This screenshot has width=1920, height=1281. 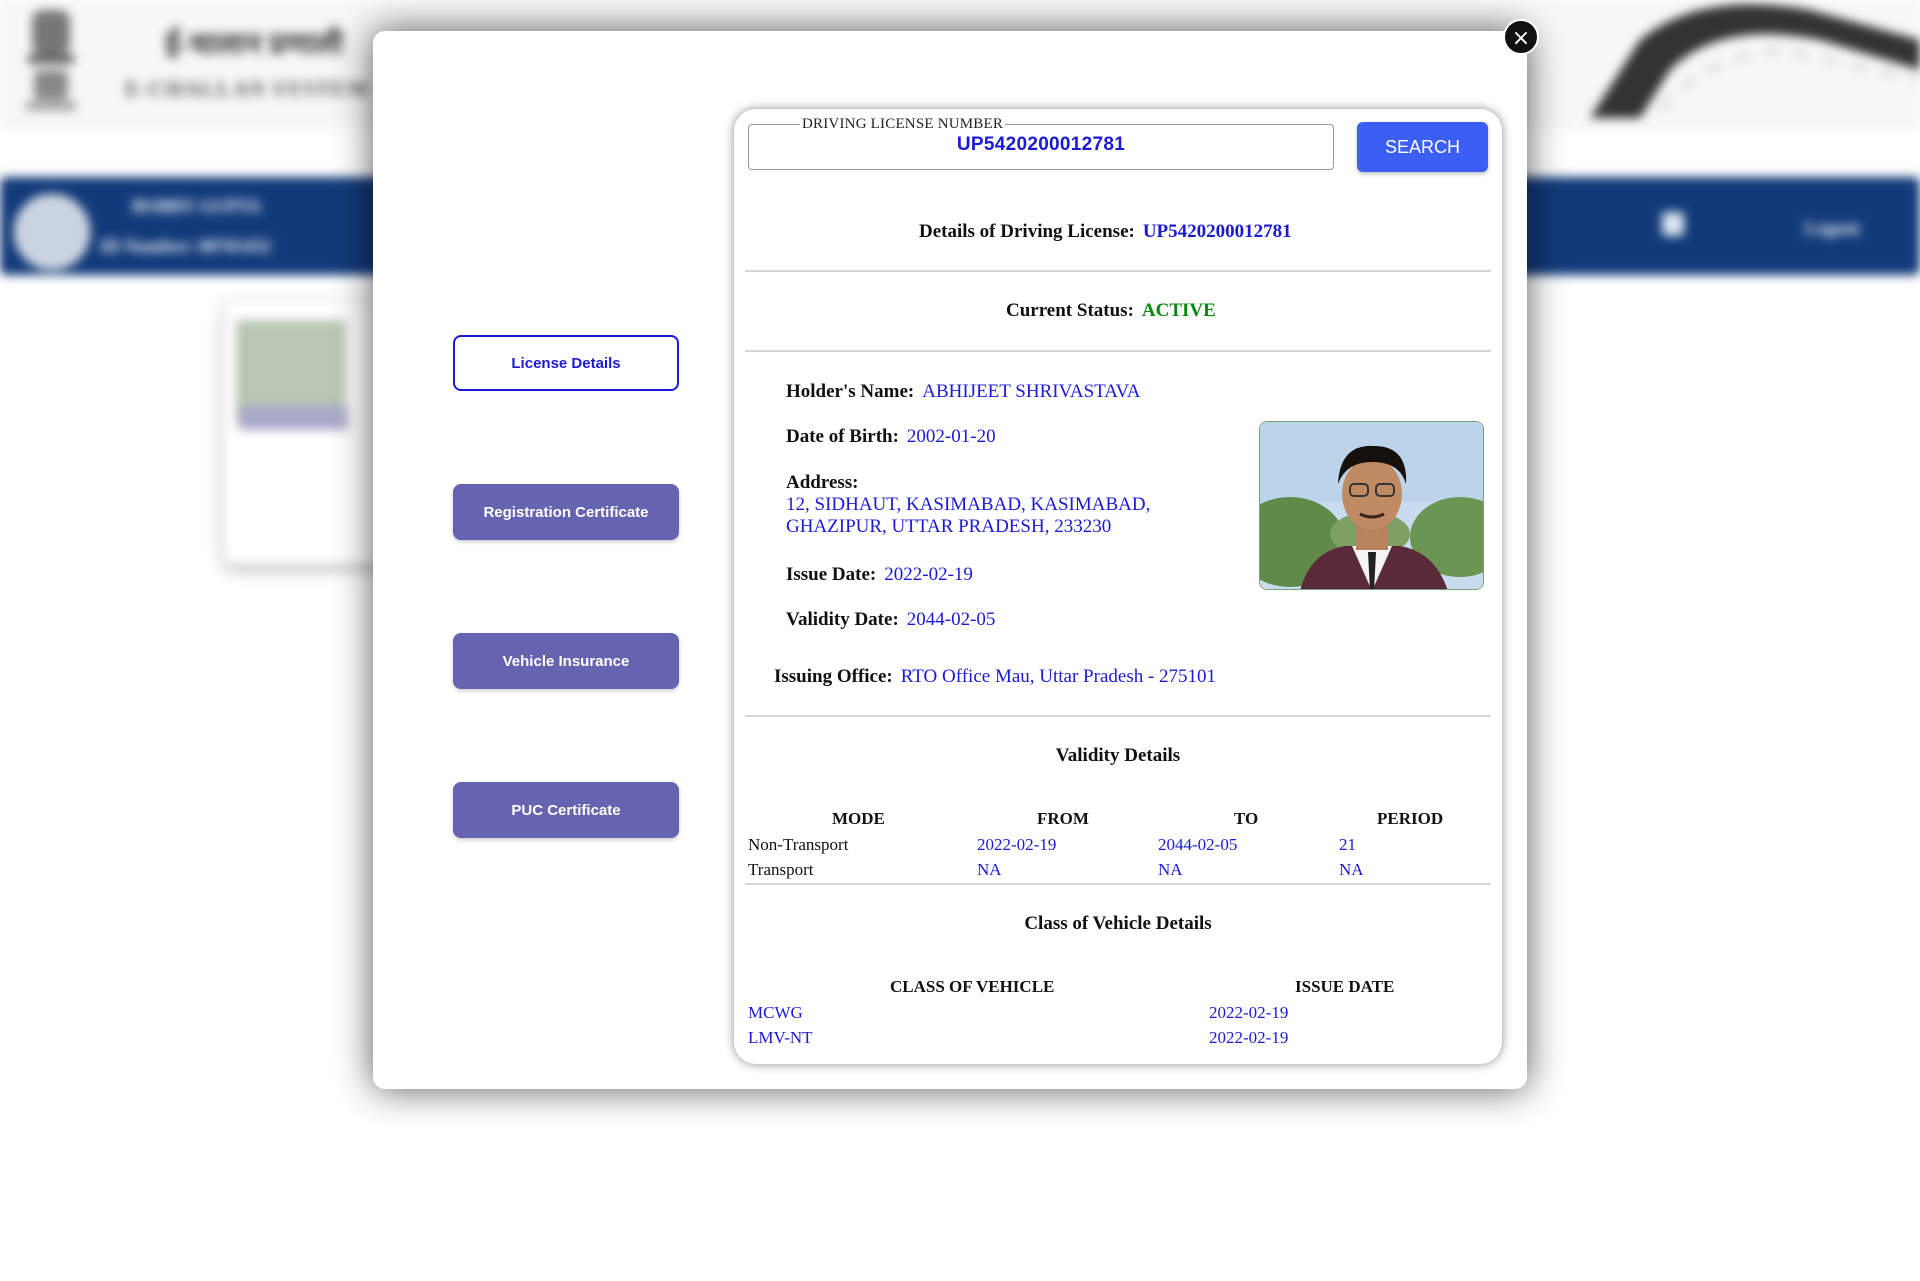 I want to click on national-emblem-icon, so click(x=51, y=60).